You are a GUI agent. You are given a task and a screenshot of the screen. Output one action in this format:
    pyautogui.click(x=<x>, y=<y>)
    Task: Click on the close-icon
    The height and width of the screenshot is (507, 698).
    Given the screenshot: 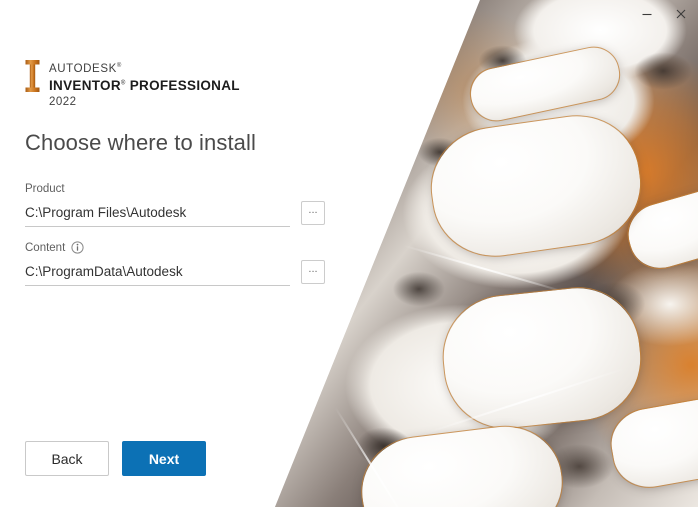 What is the action you would take?
    pyautogui.click(x=681, y=14)
    